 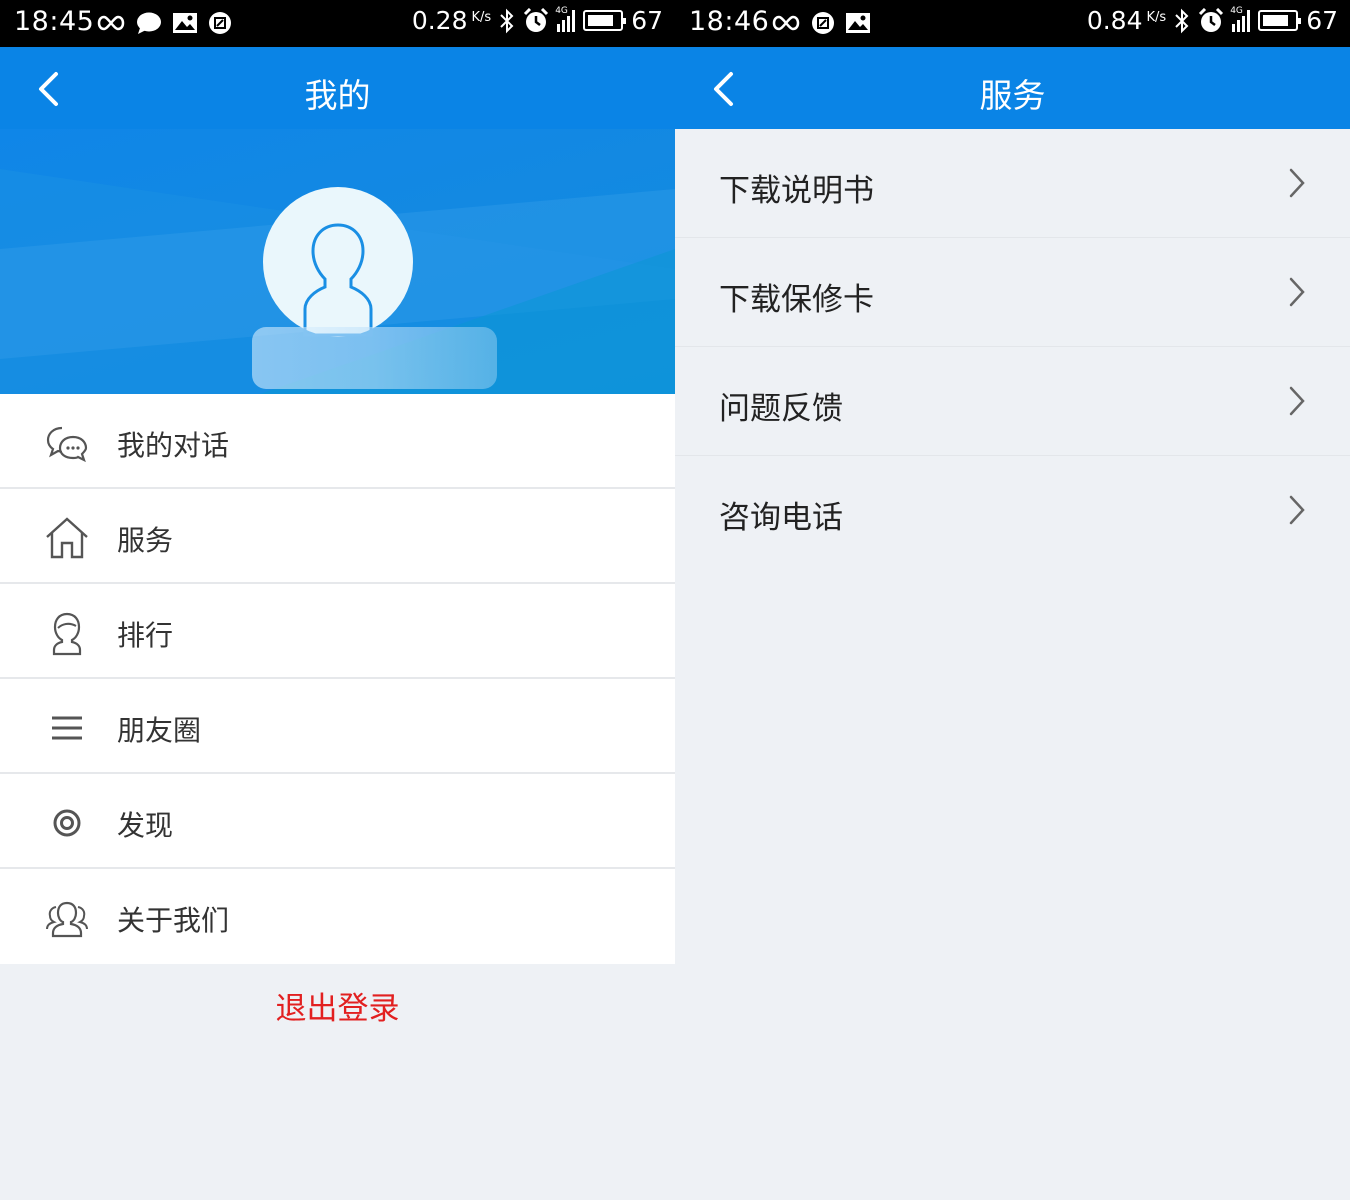 I want to click on menu-label: 排行, so click(x=145, y=635).